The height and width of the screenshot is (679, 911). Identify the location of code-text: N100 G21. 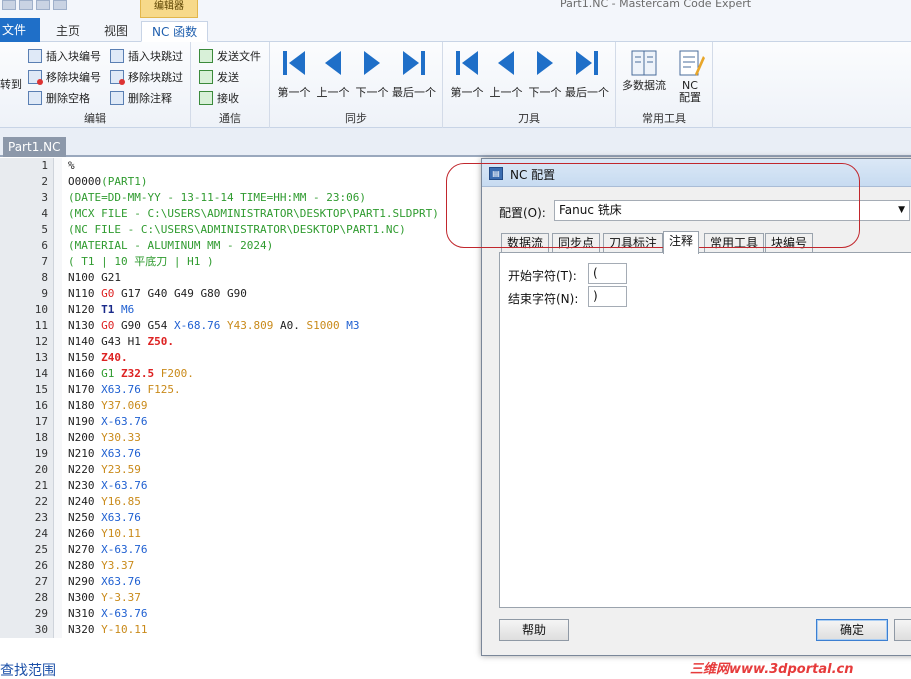
(94, 278).